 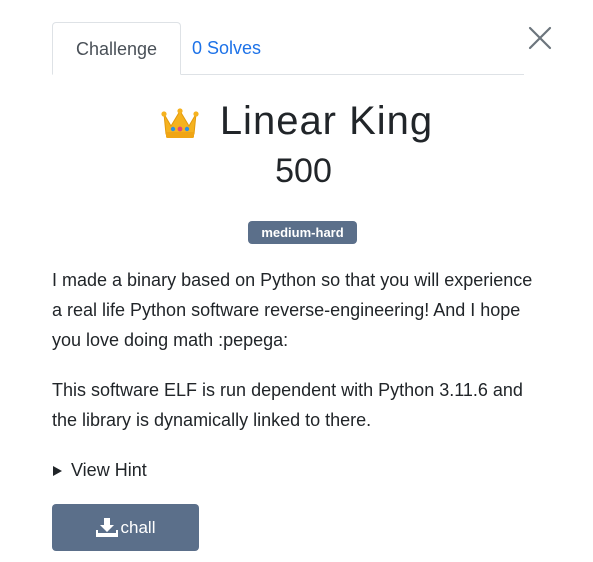 I want to click on download-file-label: chall, so click(x=138, y=527).